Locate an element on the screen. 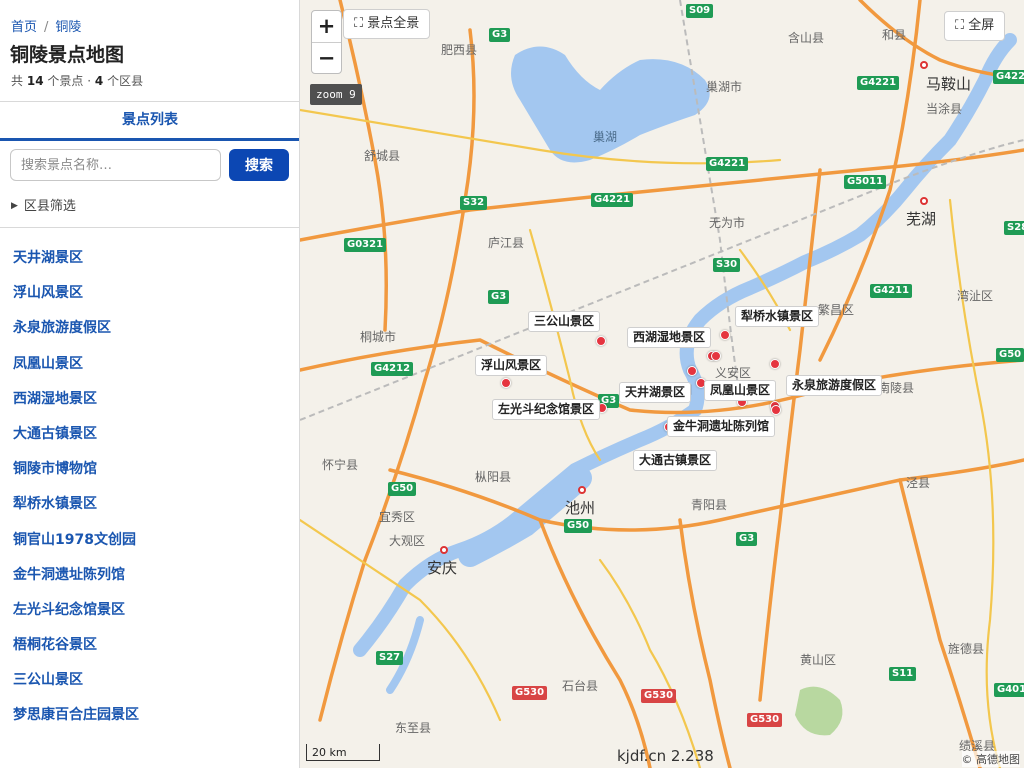 This screenshot has width=1024, height=768. spot-map-label: 浮山风景区 is located at coordinates (511, 365).